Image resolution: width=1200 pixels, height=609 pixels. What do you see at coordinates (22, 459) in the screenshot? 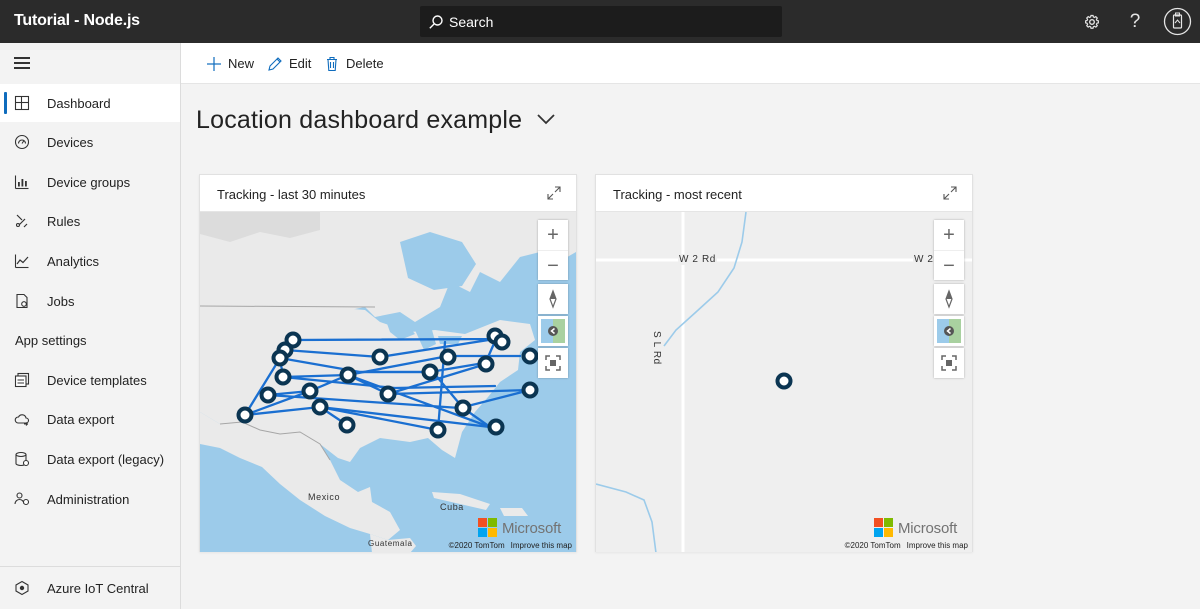
I see `data-export-legacy-icon` at bounding box center [22, 459].